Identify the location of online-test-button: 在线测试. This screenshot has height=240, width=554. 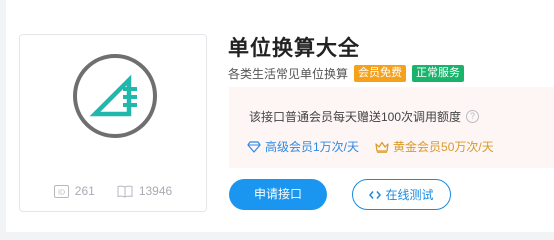
(401, 194).